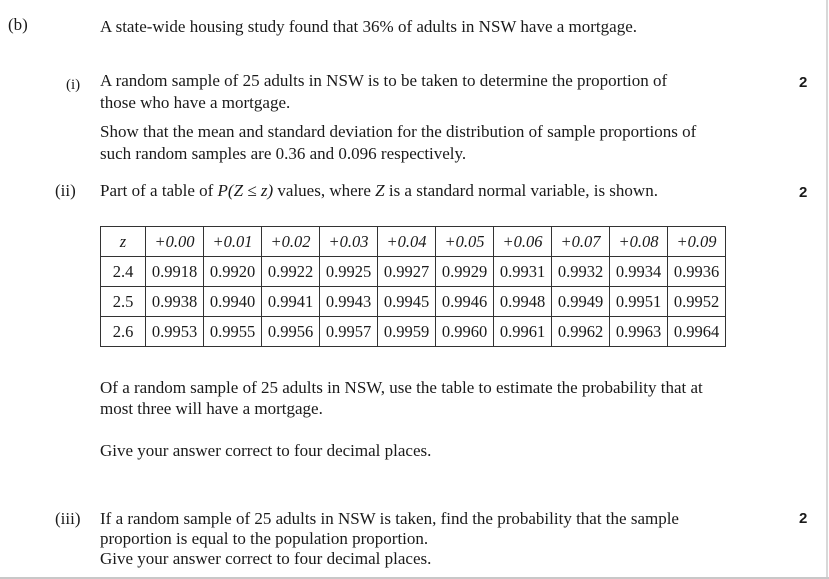  I want to click on table-cell: 0.9941, so click(290, 301).